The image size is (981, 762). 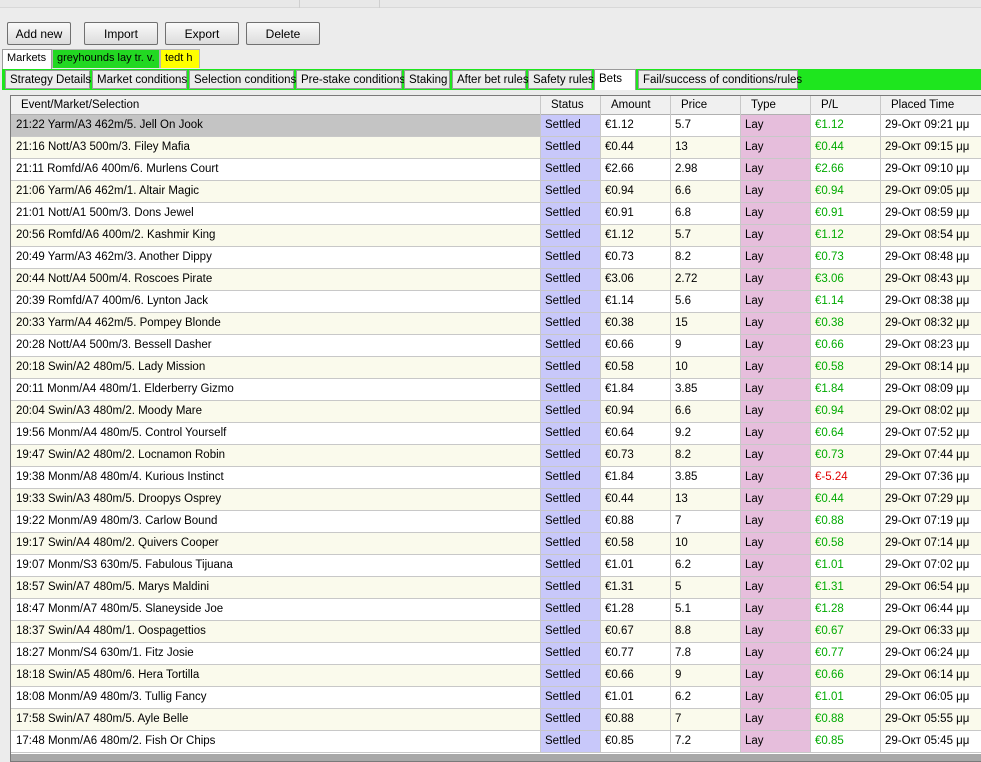 I want to click on cell-pl: €1.12, so click(x=846, y=126).